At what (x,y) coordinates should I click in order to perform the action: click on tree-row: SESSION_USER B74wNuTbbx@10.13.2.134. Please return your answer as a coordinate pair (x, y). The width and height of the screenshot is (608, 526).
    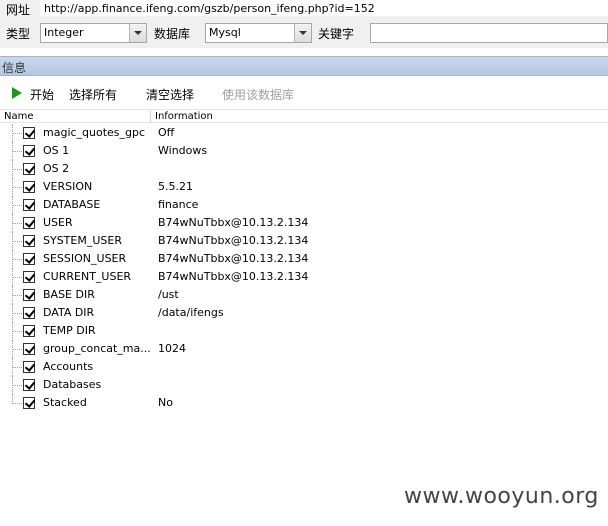
    Looking at the image, I should click on (304, 259).